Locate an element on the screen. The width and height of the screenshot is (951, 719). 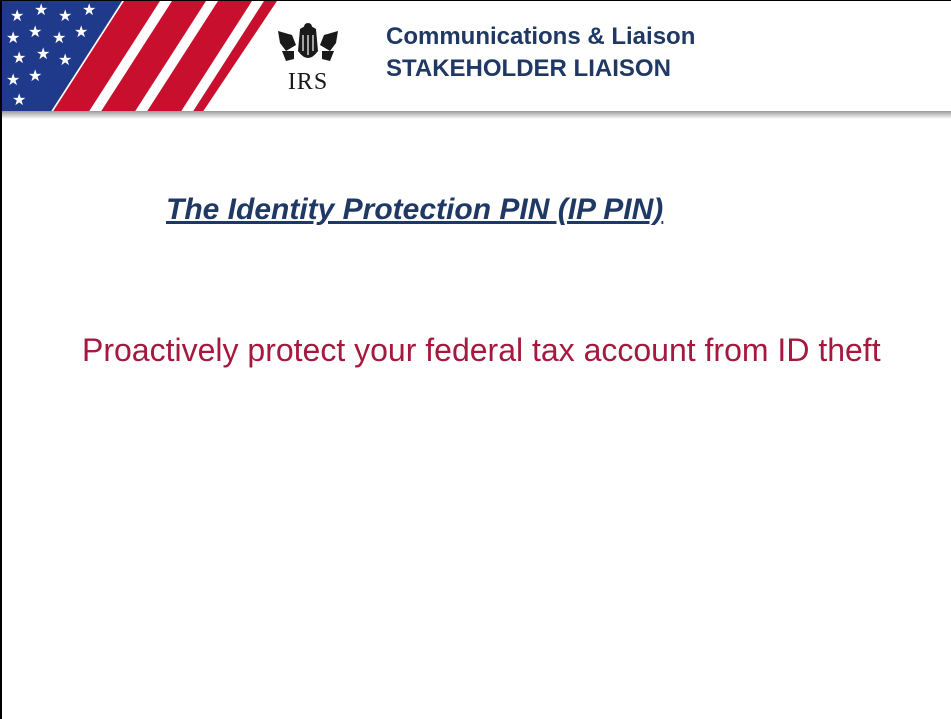
american-flag-graphic: ★ ★ ★ ★ ★ ★ ★ ★ ★ ★ ★ ★ ★ ★ is located at coordinates (139, 57).